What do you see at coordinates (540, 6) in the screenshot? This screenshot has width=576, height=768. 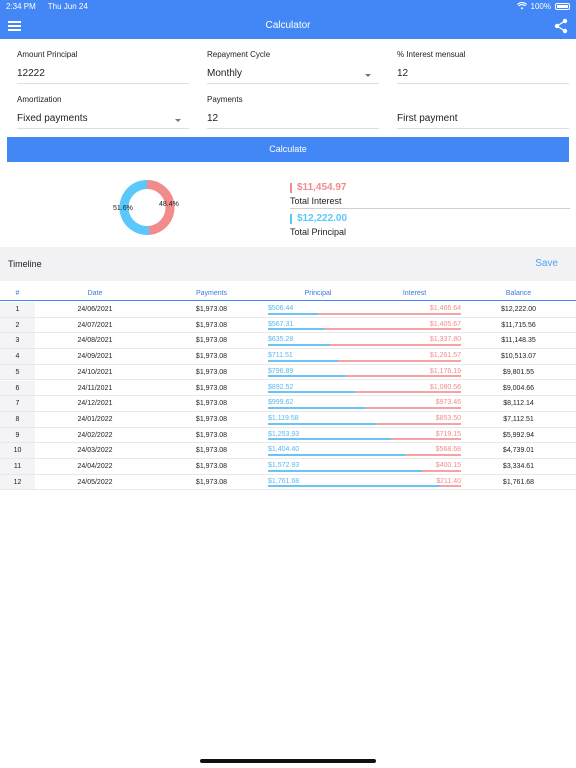 I see `battery-percent: 100%` at bounding box center [540, 6].